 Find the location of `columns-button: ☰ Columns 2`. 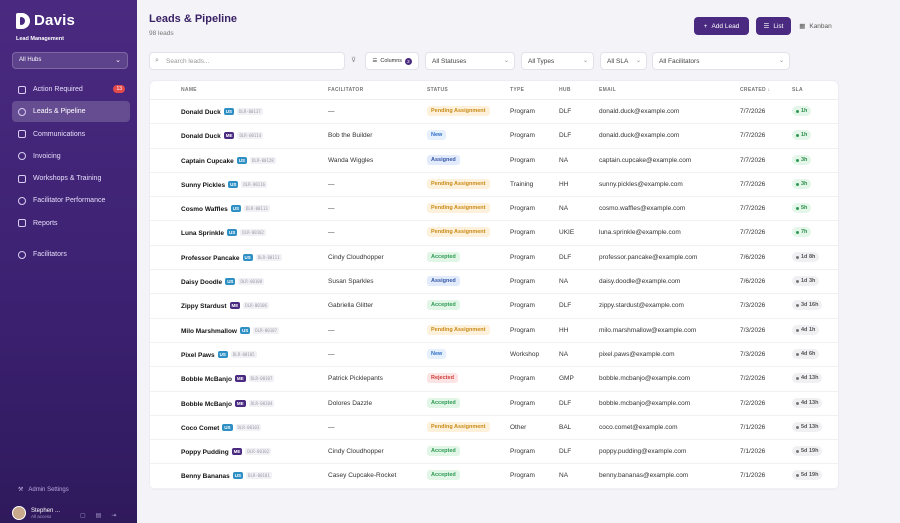

columns-button: ☰ Columns 2 is located at coordinates (392, 61).